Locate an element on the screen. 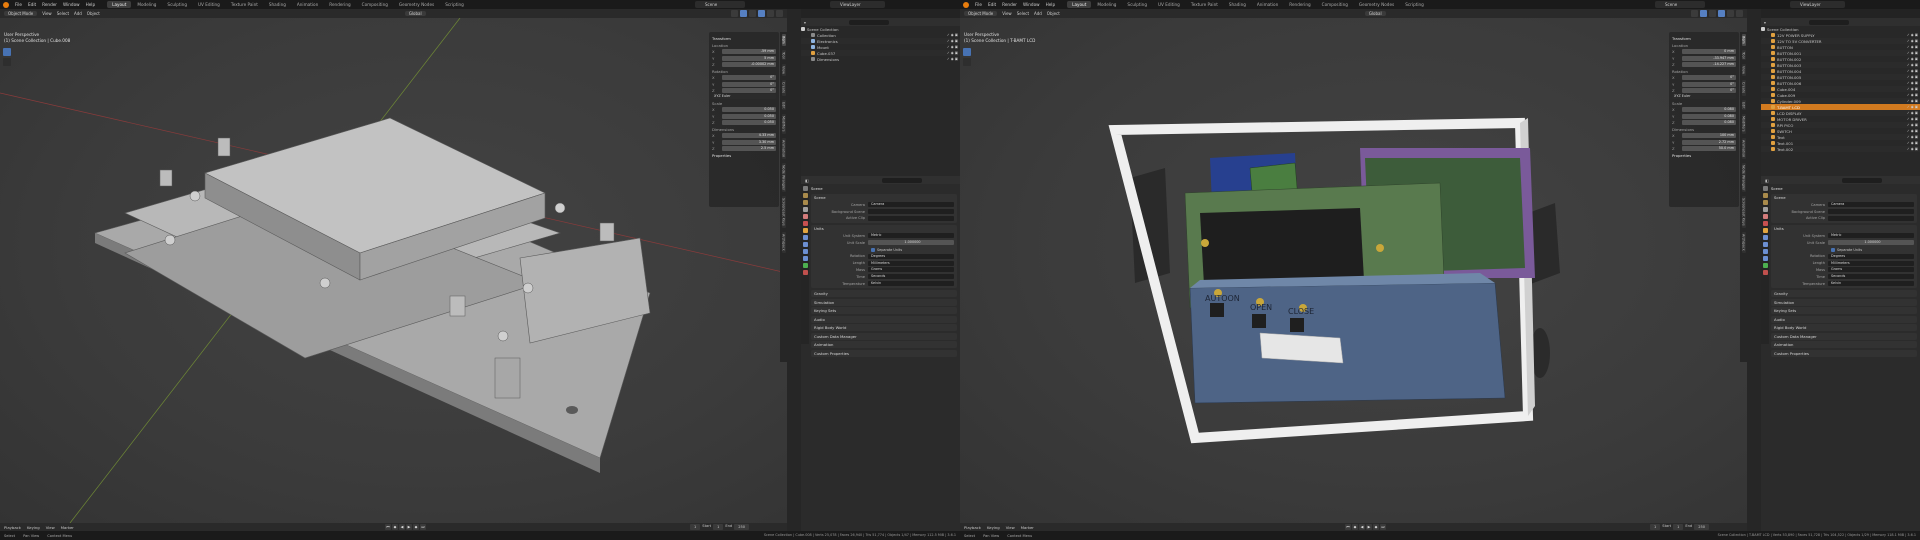 This screenshot has width=1920, height=540. outliner-row: BUTTON.004 ✓ ◉ ▣ is located at coordinates (1840, 71).